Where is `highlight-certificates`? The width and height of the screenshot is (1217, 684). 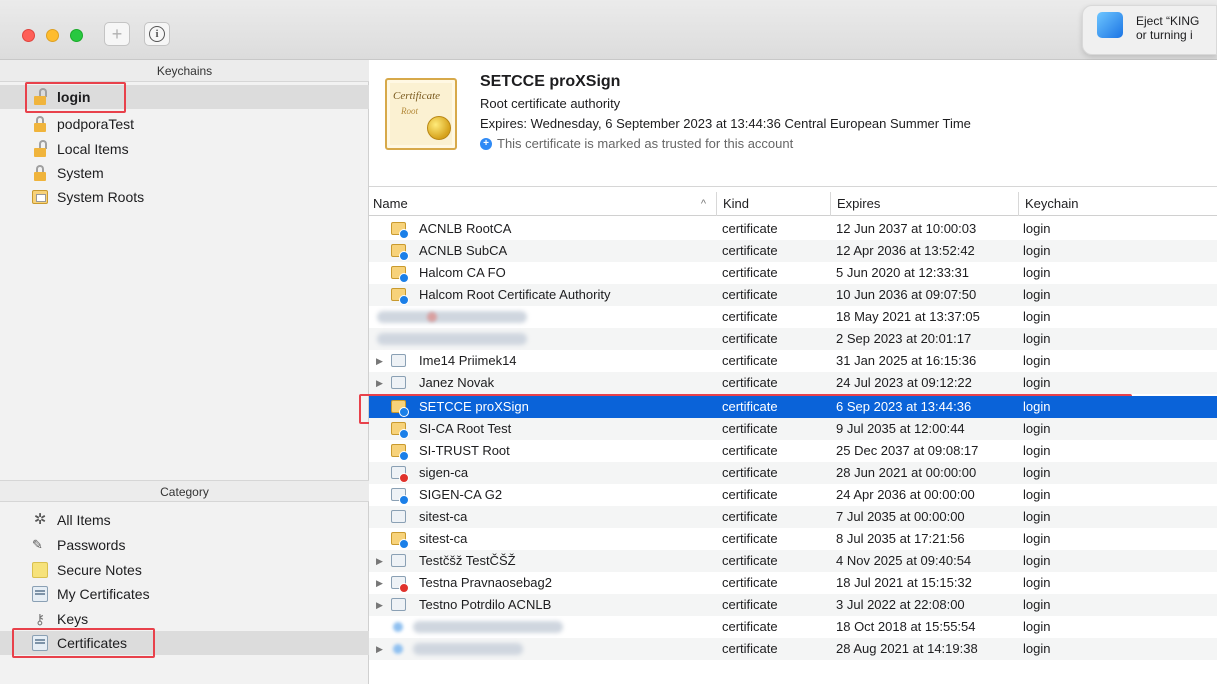 highlight-certificates is located at coordinates (83, 643).